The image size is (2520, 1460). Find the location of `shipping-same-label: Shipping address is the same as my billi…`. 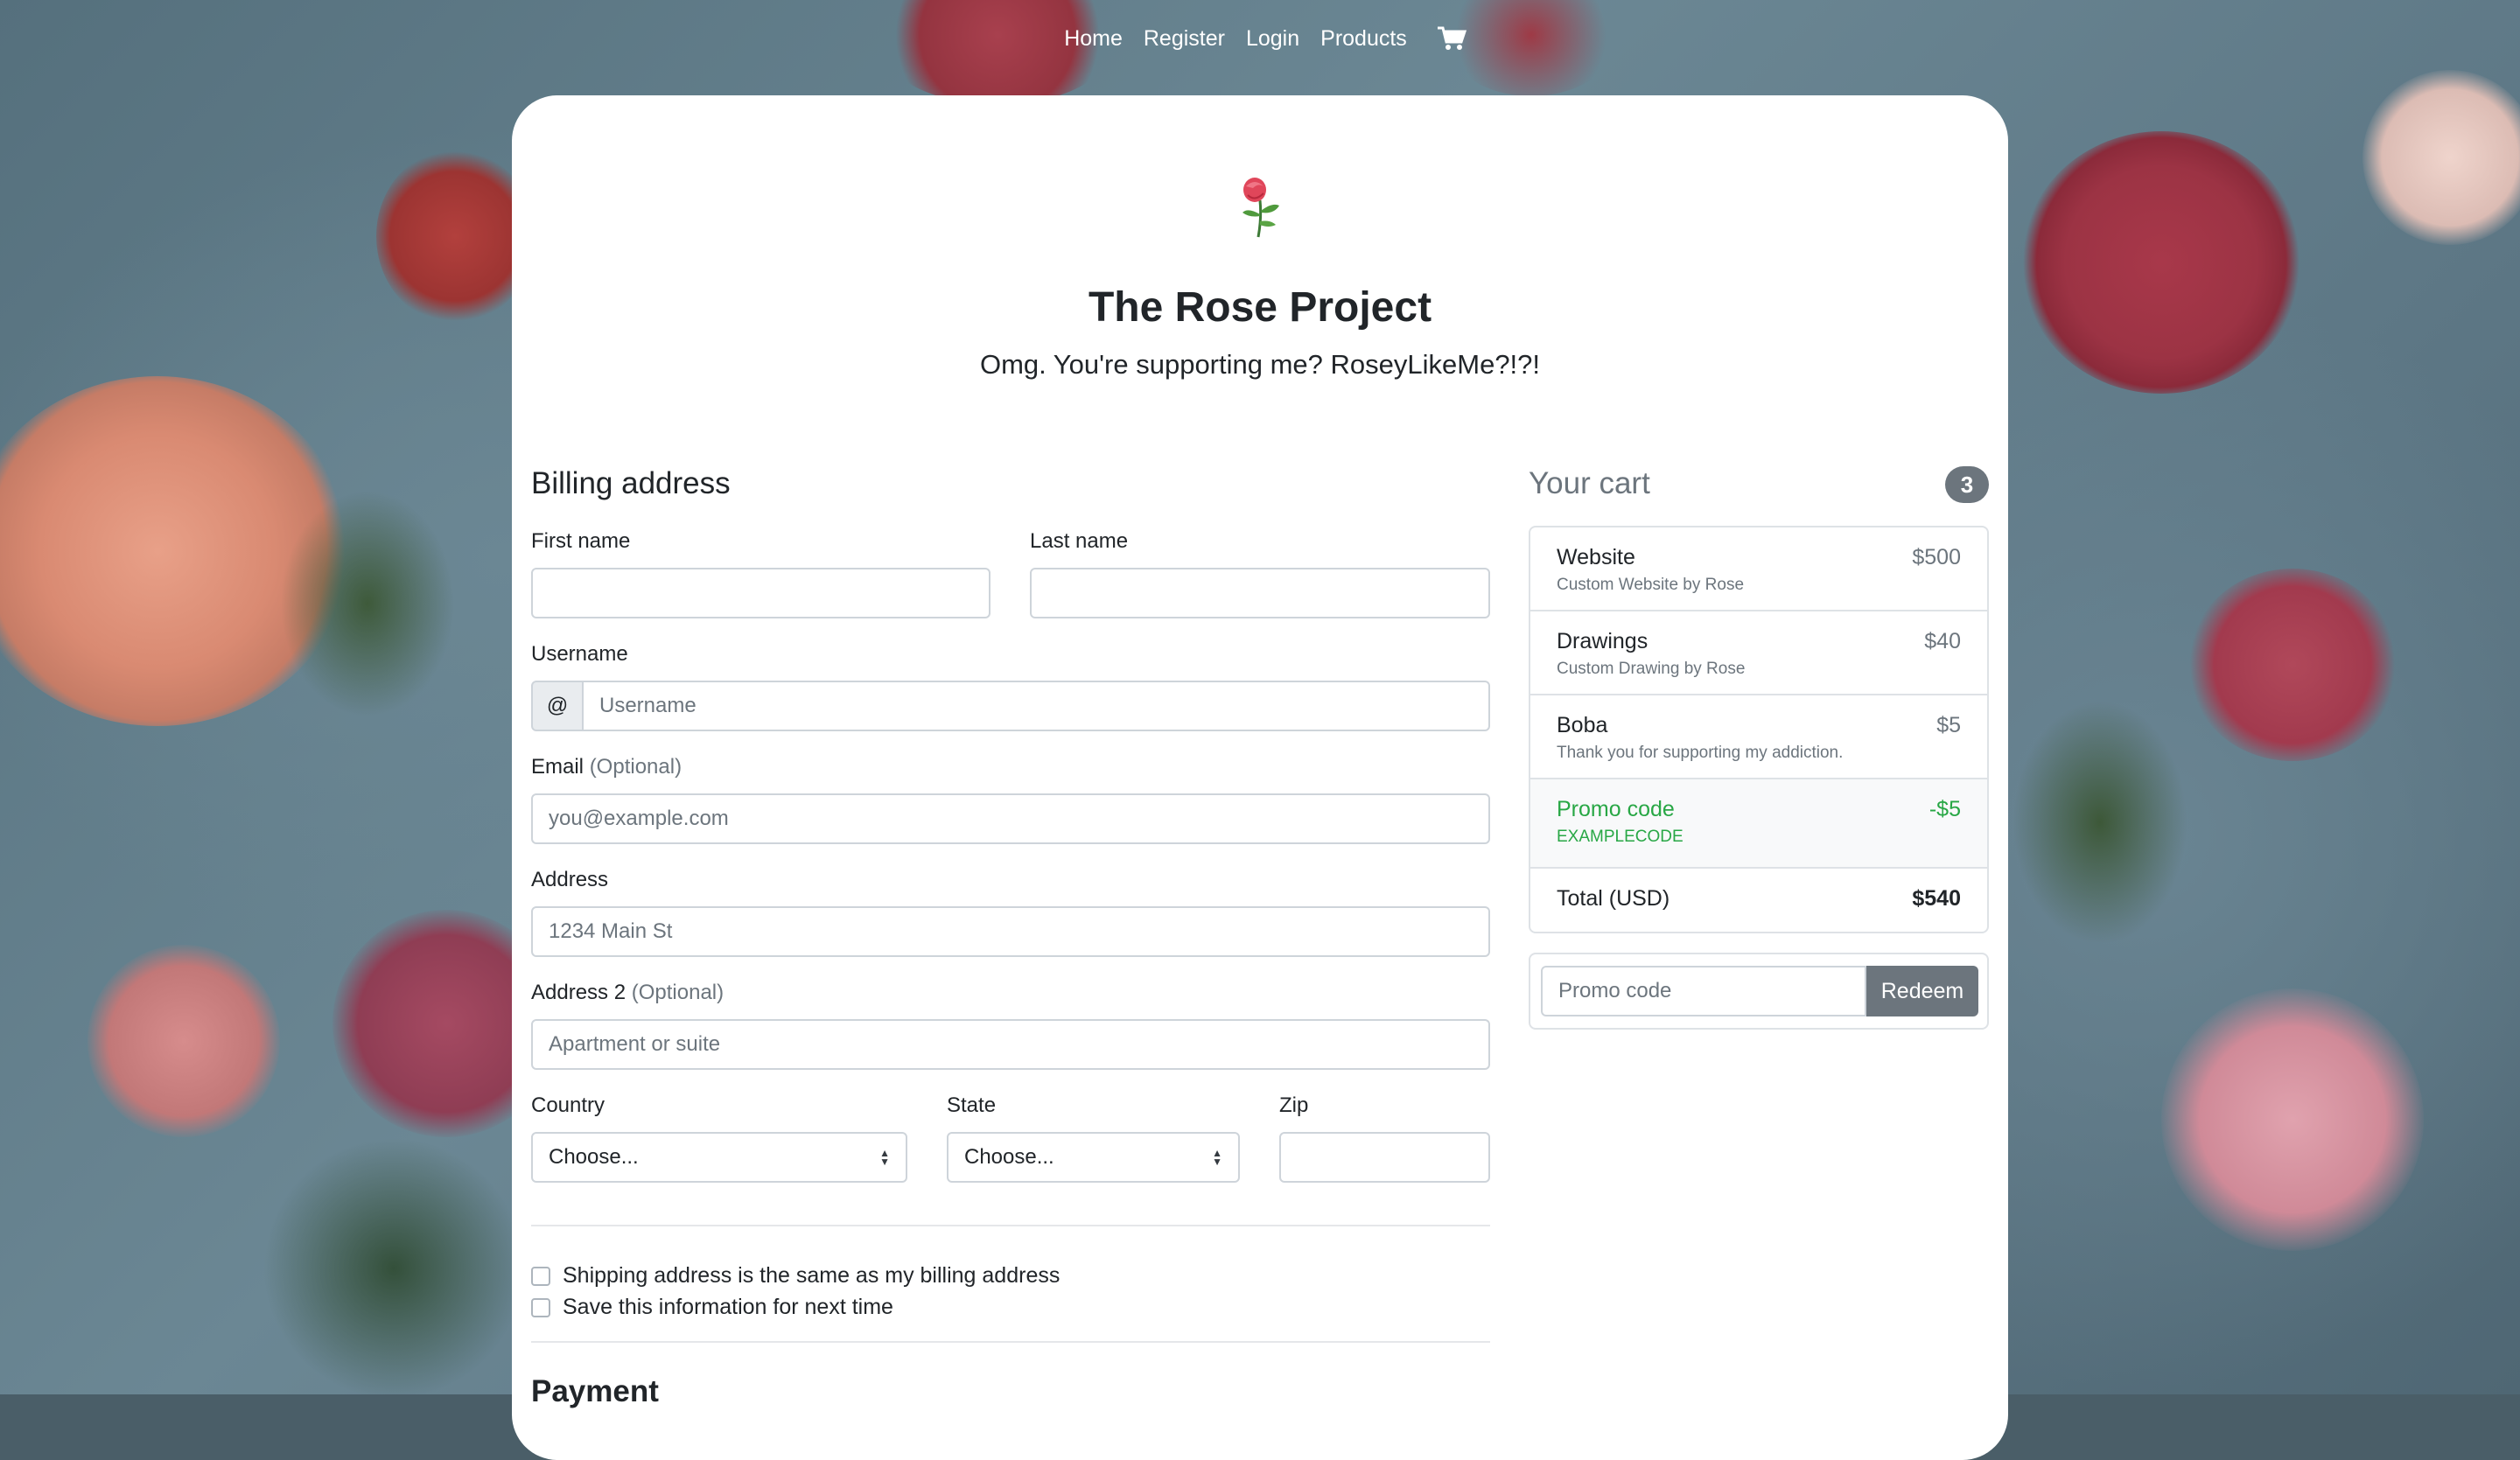

shipping-same-label: Shipping address is the same as my billi… is located at coordinates (811, 1275).